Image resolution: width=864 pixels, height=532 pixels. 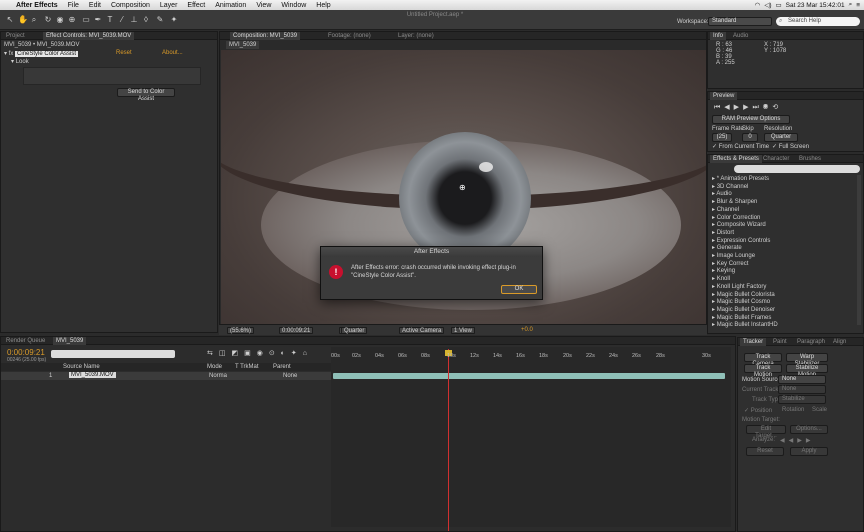 I want to click on tab-align: Align, so click(x=839, y=342).